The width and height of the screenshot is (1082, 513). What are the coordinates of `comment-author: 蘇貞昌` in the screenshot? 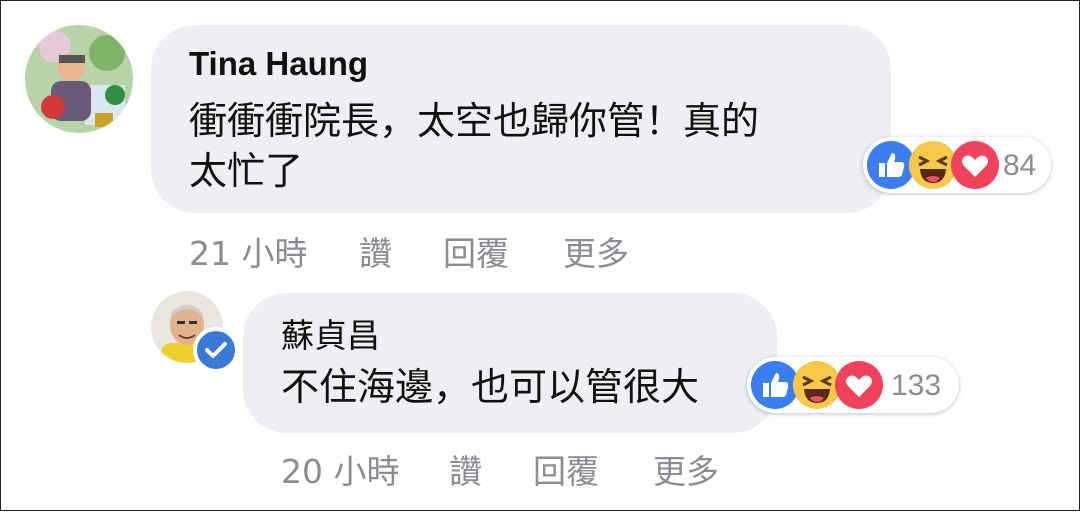 It's located at (330, 333).